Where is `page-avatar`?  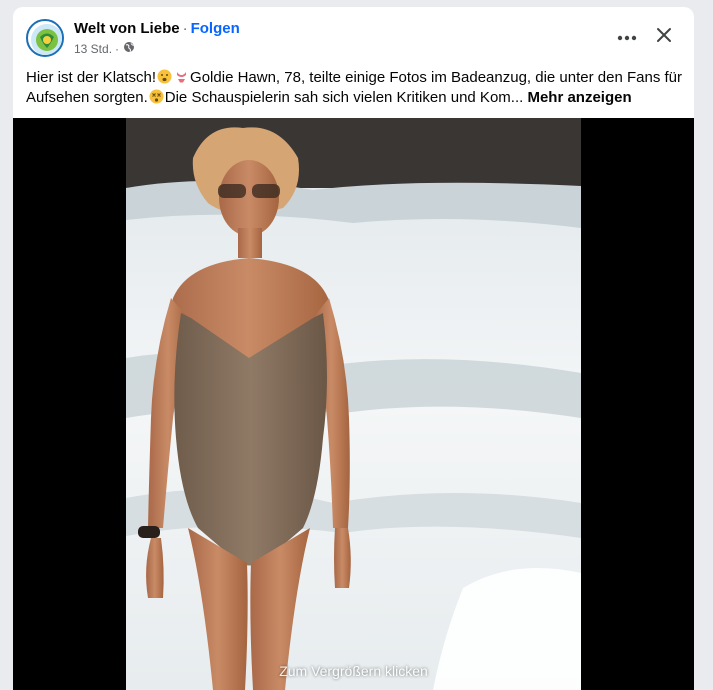 page-avatar is located at coordinates (45, 38).